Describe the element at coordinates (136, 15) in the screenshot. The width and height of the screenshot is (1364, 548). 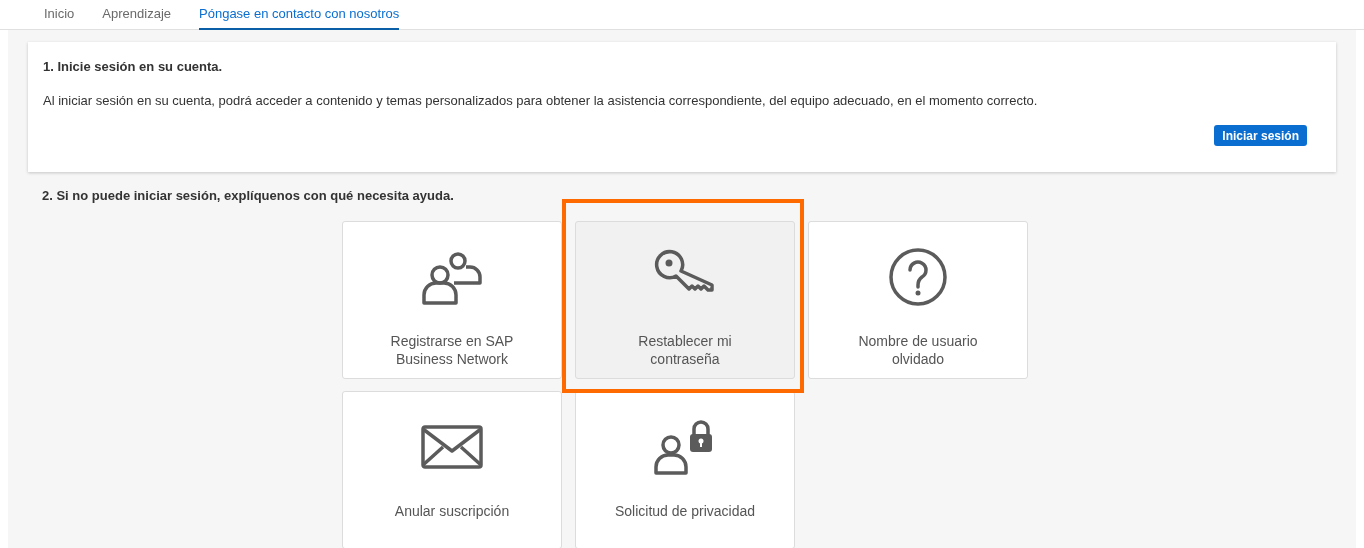
I see `nav-tab: Aprendizaje` at that location.